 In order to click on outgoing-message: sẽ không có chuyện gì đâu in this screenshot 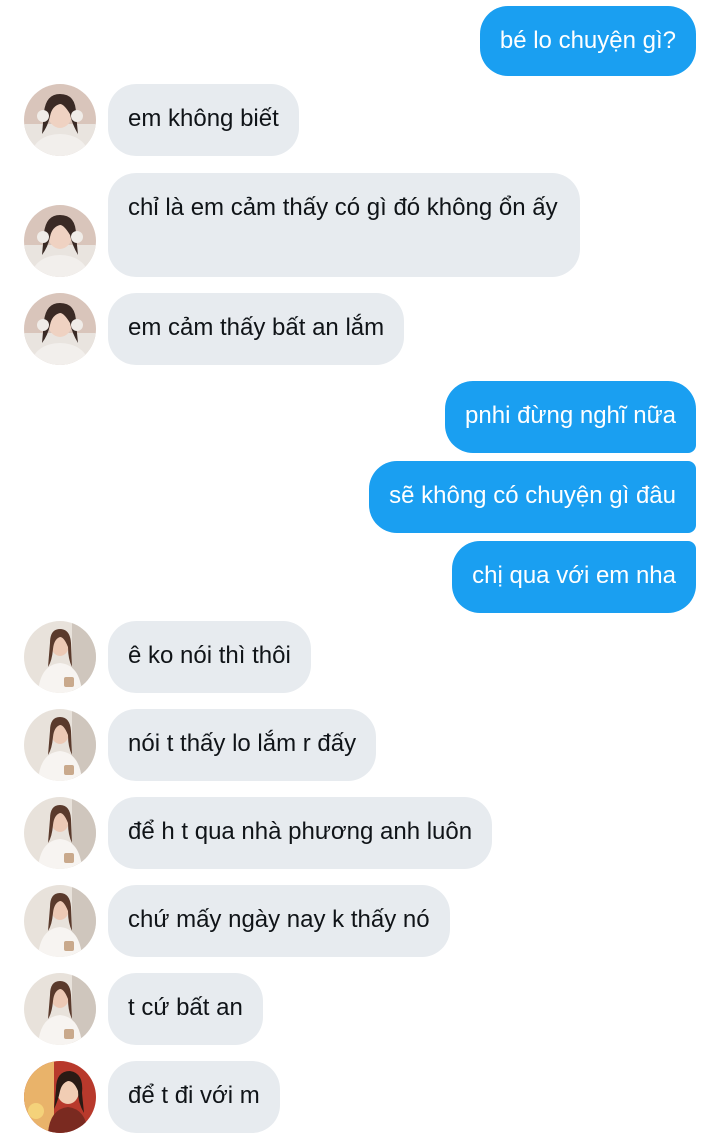, I will do `click(532, 497)`.